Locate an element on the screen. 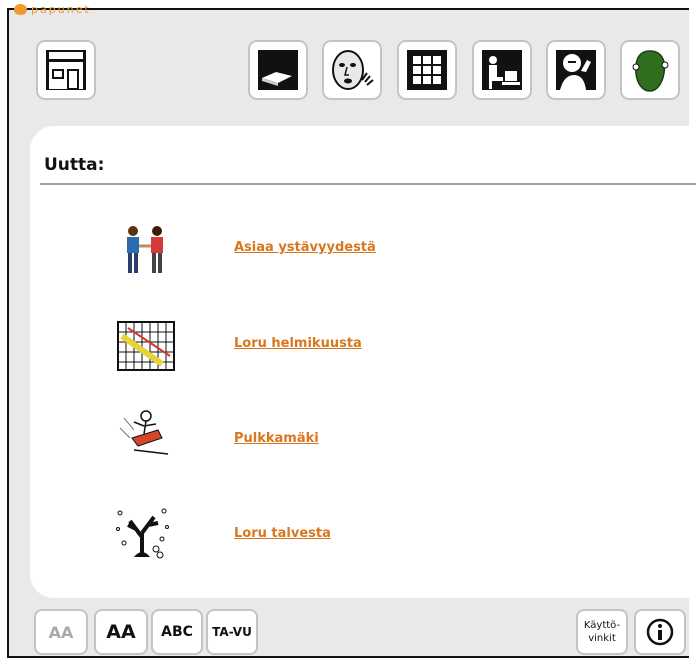 The image size is (696, 663). abc-button: ABC is located at coordinates (177, 632).